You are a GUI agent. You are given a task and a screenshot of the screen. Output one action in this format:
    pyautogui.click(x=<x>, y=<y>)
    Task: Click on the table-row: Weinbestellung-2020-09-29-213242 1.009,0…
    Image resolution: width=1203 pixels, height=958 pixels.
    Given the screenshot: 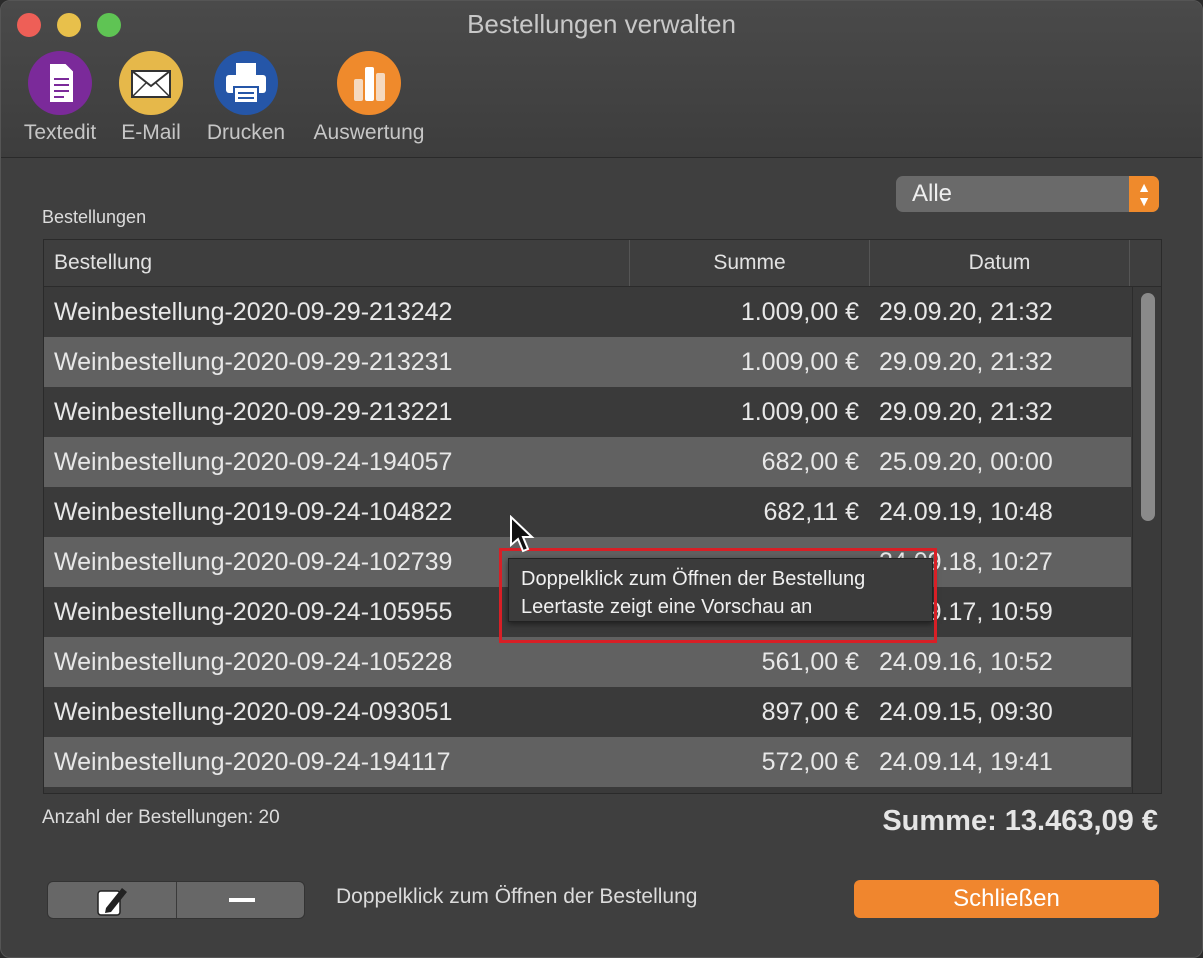 What is the action you would take?
    pyautogui.click(x=587, y=312)
    